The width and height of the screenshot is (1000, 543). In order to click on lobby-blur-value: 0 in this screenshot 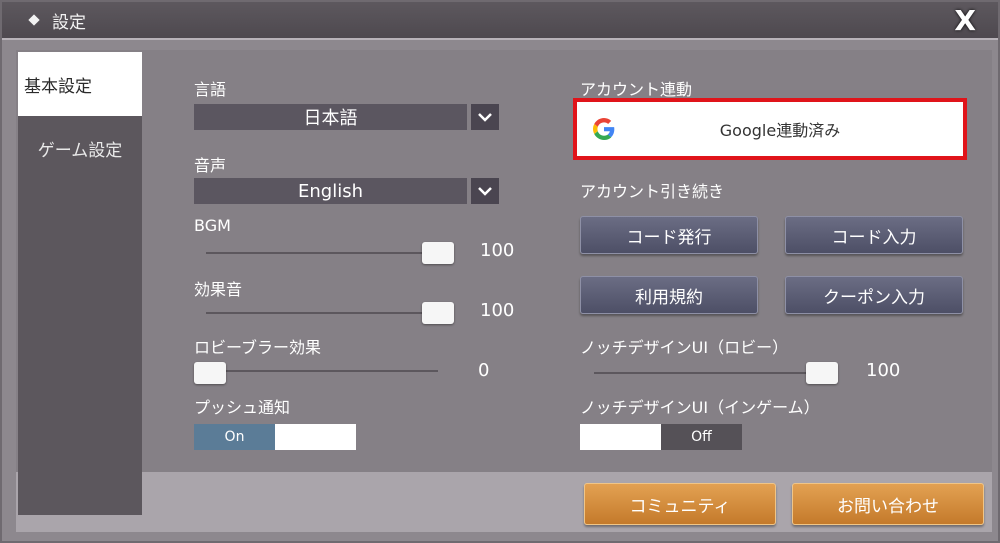, I will do `click(484, 370)`.